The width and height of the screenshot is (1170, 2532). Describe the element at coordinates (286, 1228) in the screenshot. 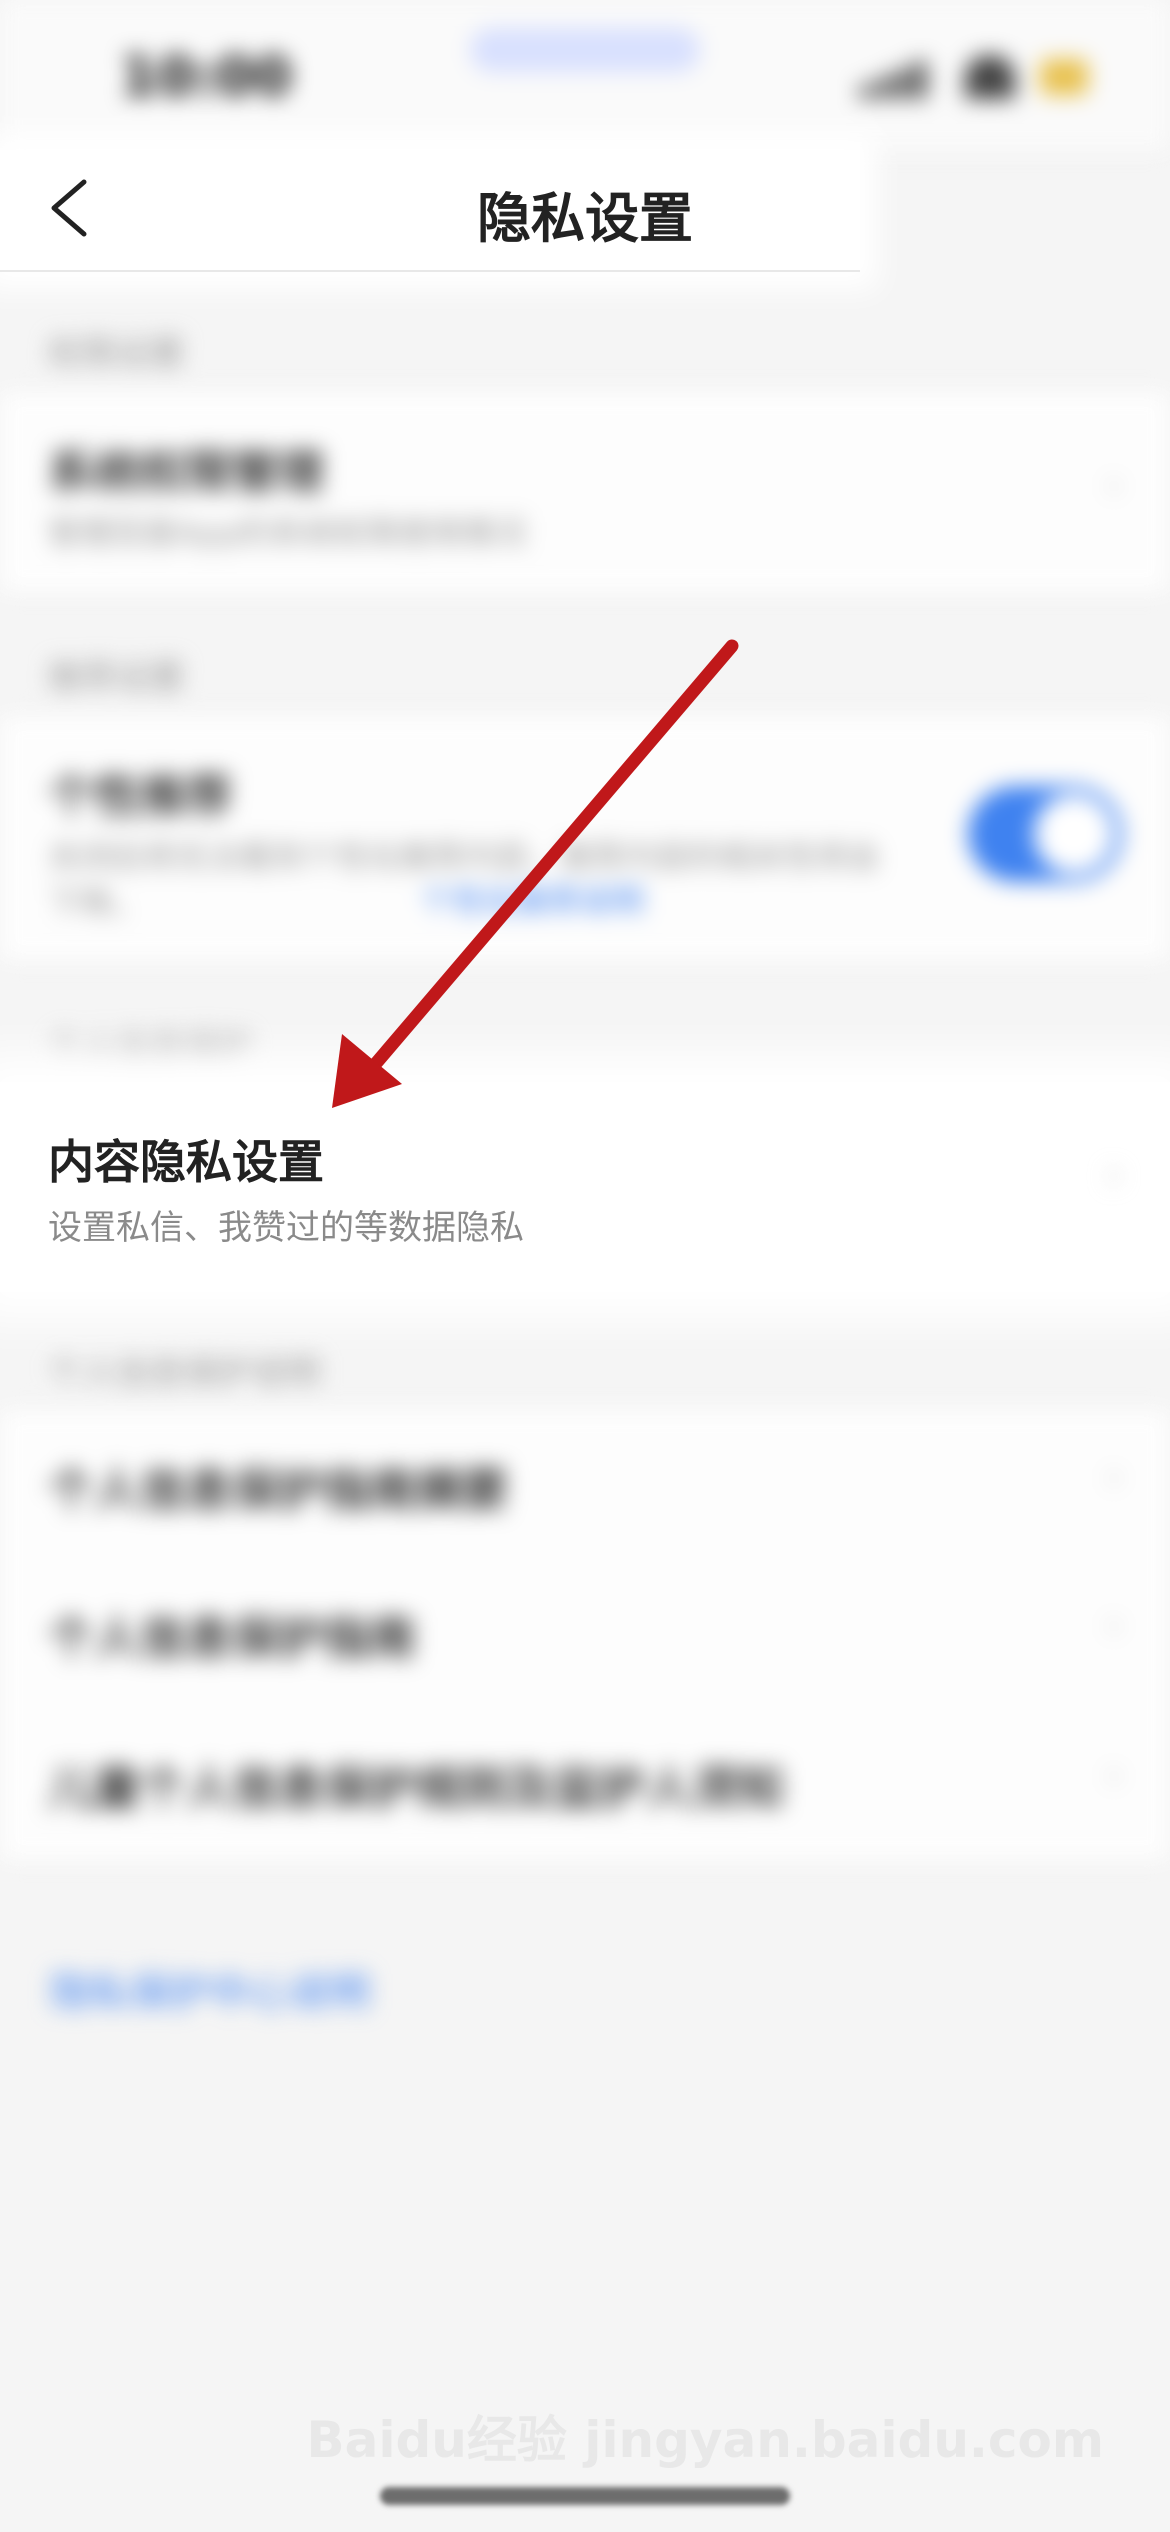

I see `row-subtitle: 设置私信、我赞过的等数据隐私` at that location.